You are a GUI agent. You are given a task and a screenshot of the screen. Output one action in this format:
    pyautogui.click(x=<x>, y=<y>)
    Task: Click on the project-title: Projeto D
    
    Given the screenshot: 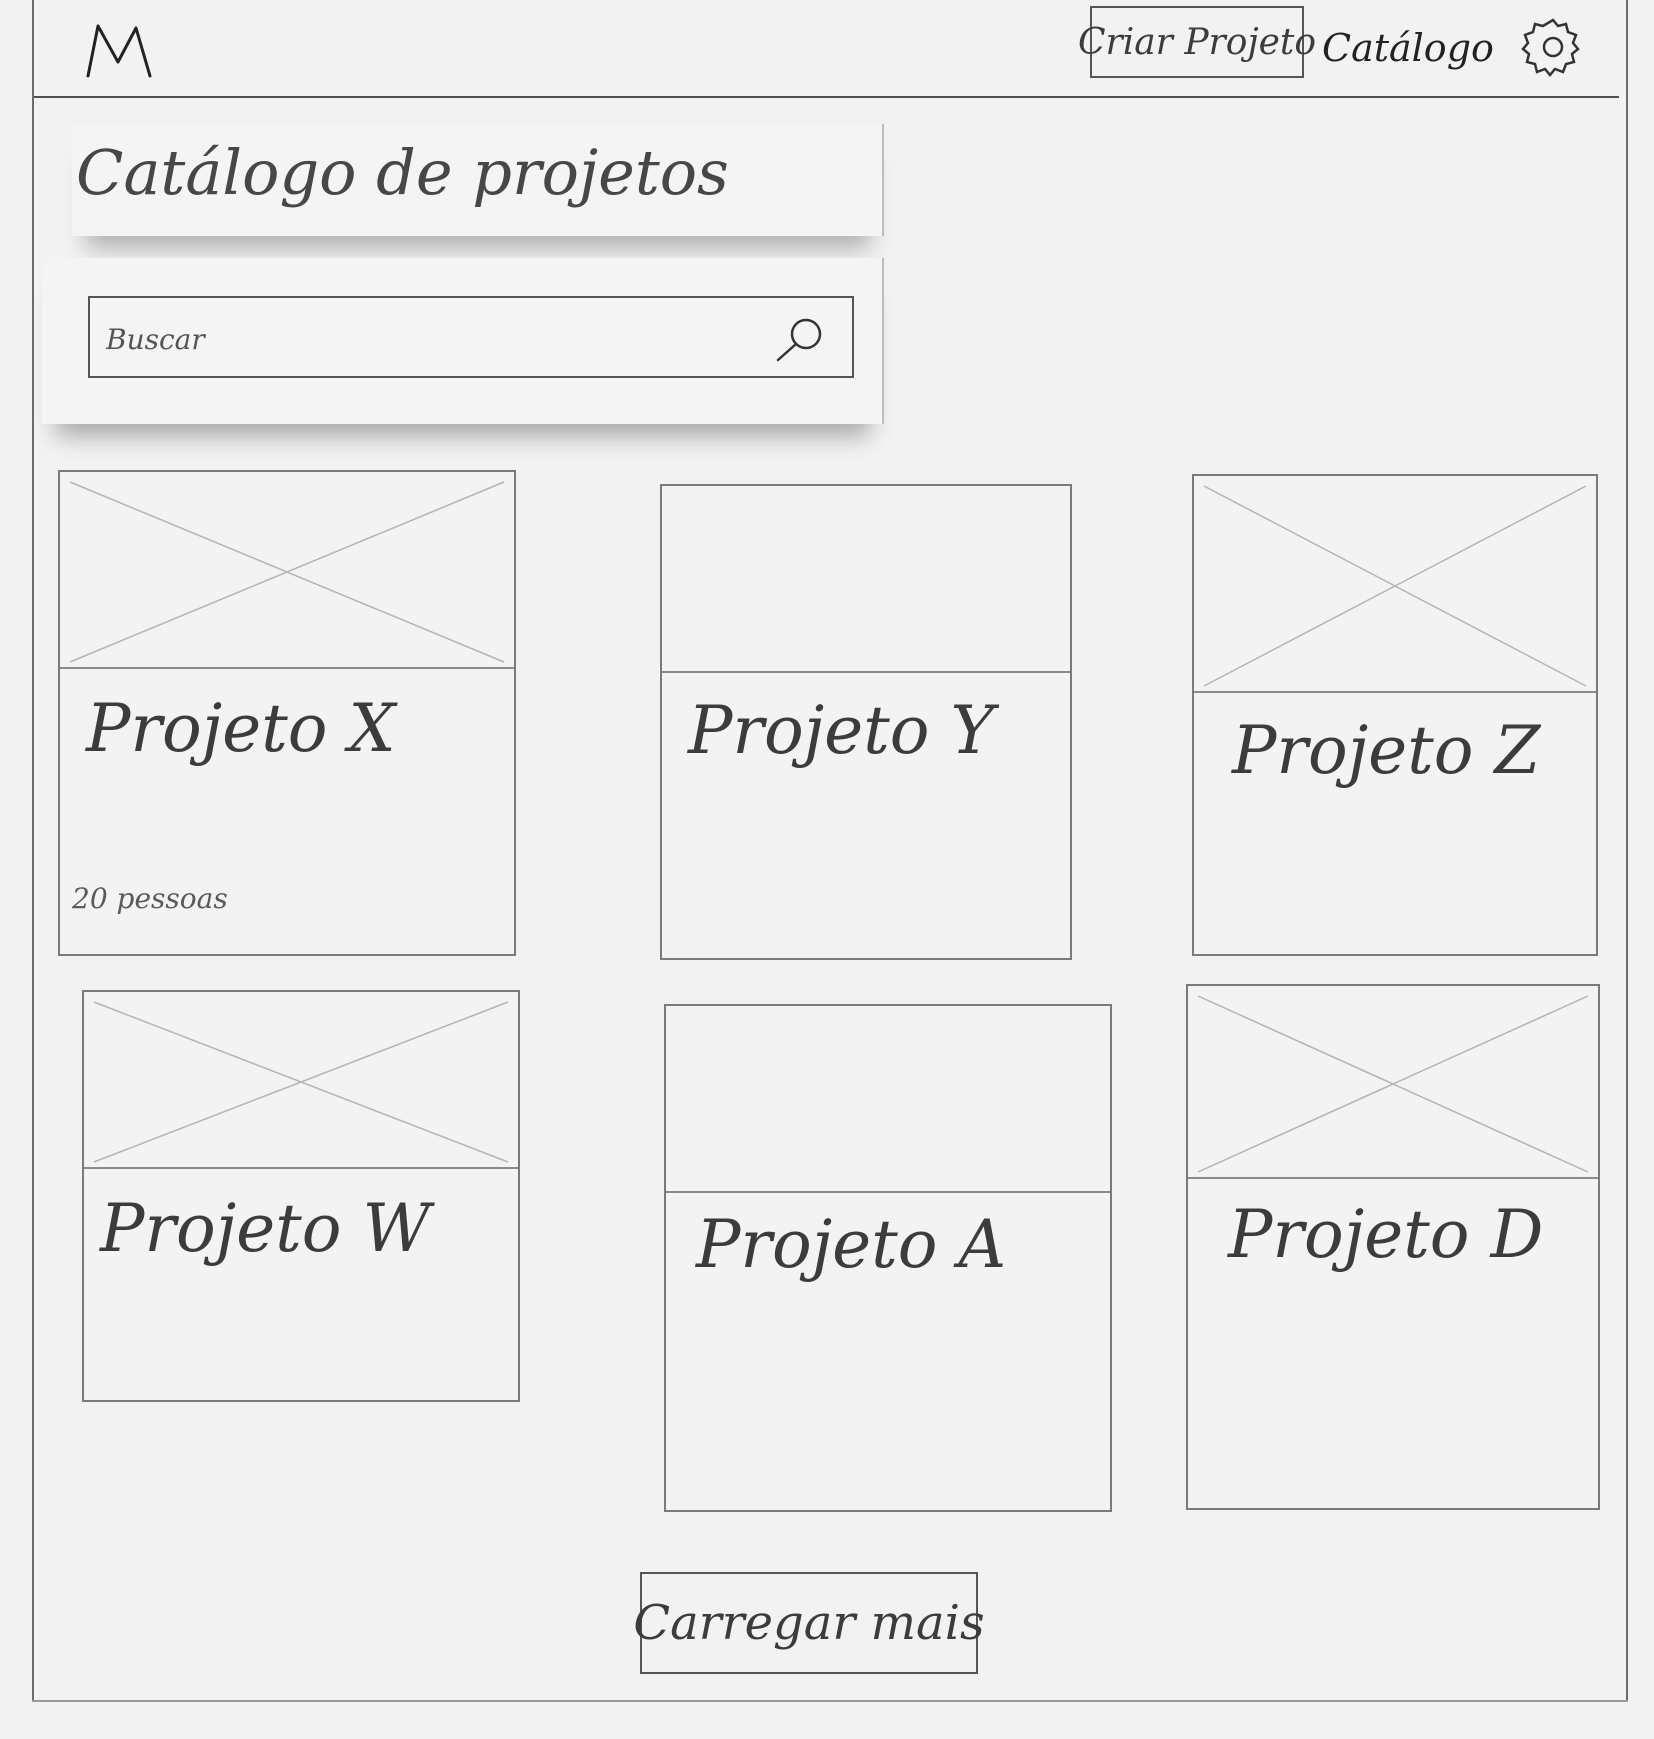 What is the action you would take?
    pyautogui.click(x=1386, y=1234)
    